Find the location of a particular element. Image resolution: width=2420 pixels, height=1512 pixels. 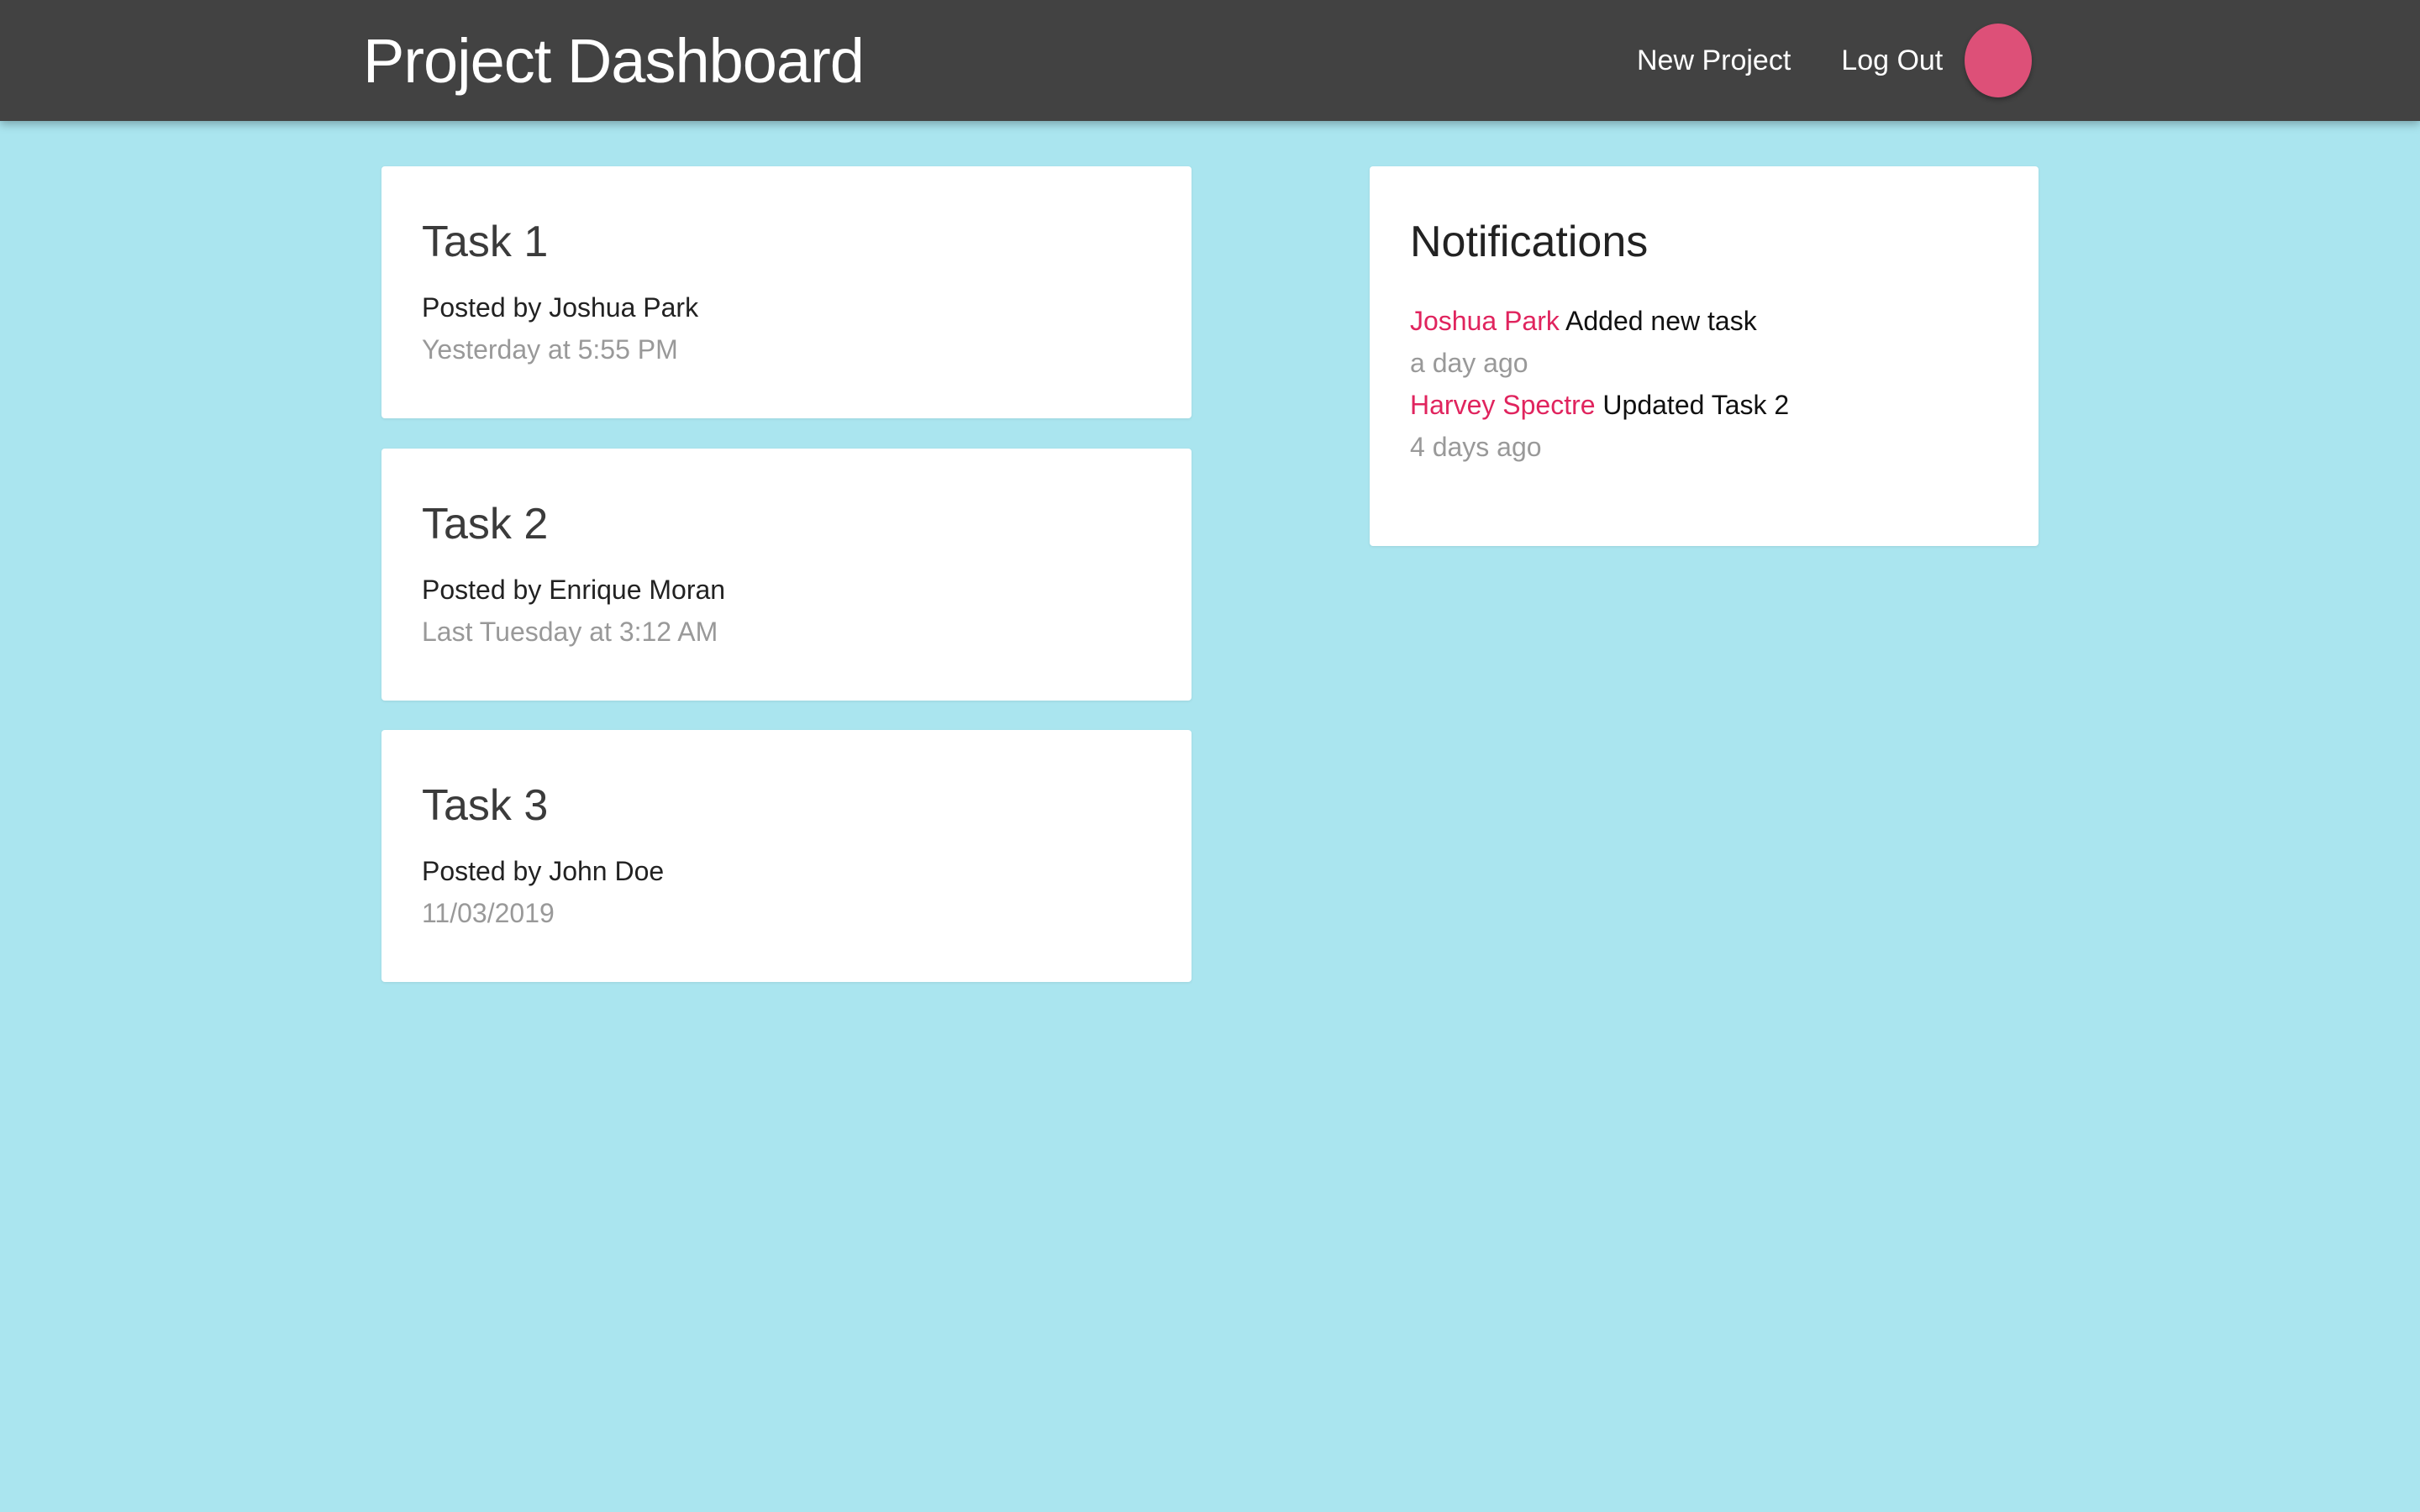

notifications-title: Notifications is located at coordinates (1529, 242).